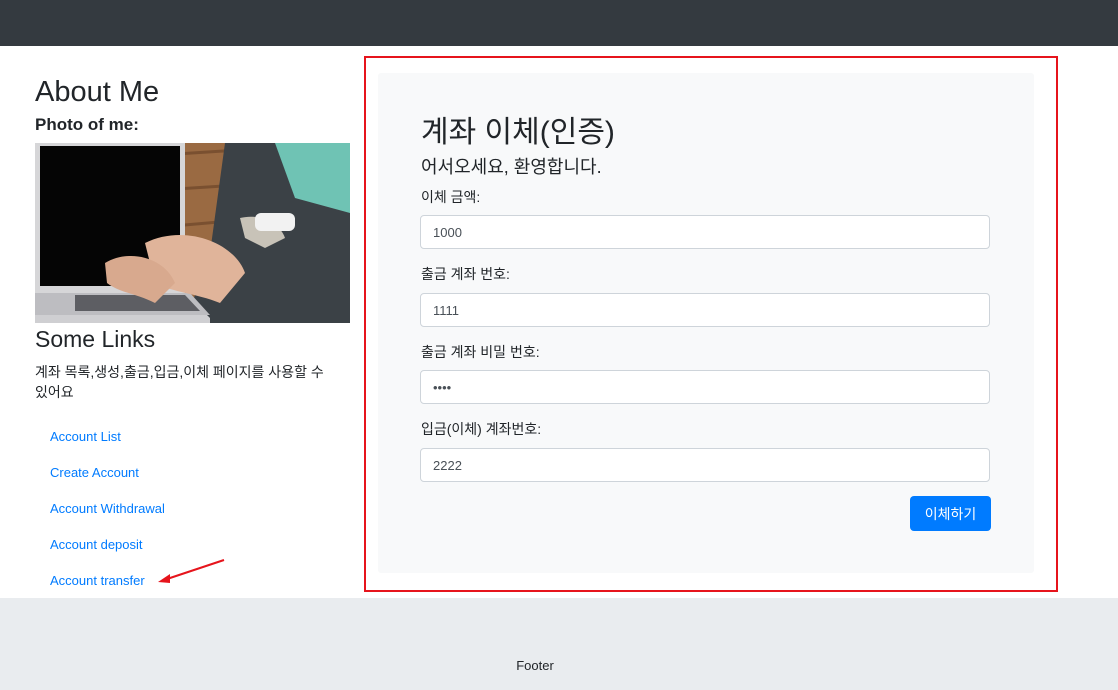 The image size is (1118, 690). I want to click on to-account-label: 입금(이체) 계좌번호:, so click(481, 429).